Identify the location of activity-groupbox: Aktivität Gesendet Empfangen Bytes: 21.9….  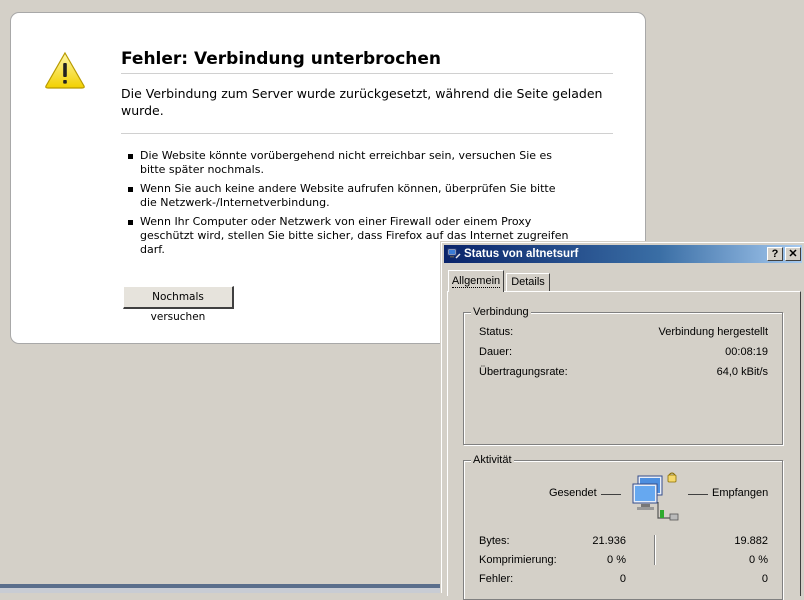
(623, 526).